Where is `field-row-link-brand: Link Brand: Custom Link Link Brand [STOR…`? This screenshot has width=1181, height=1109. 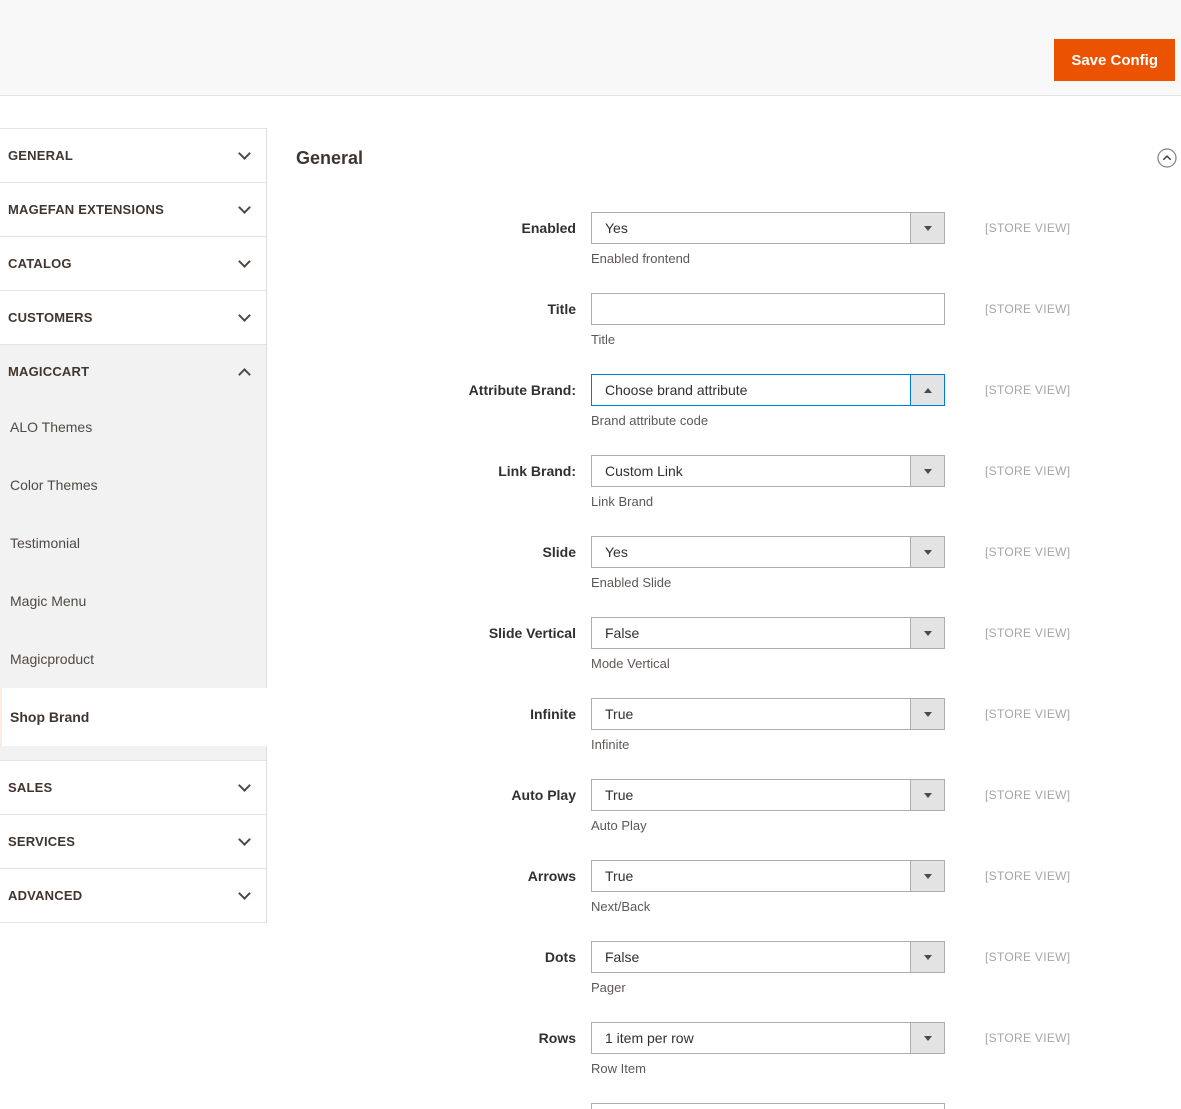 field-row-link-brand: Link Brand: Custom Link Link Brand [STOR… is located at coordinates (736, 482).